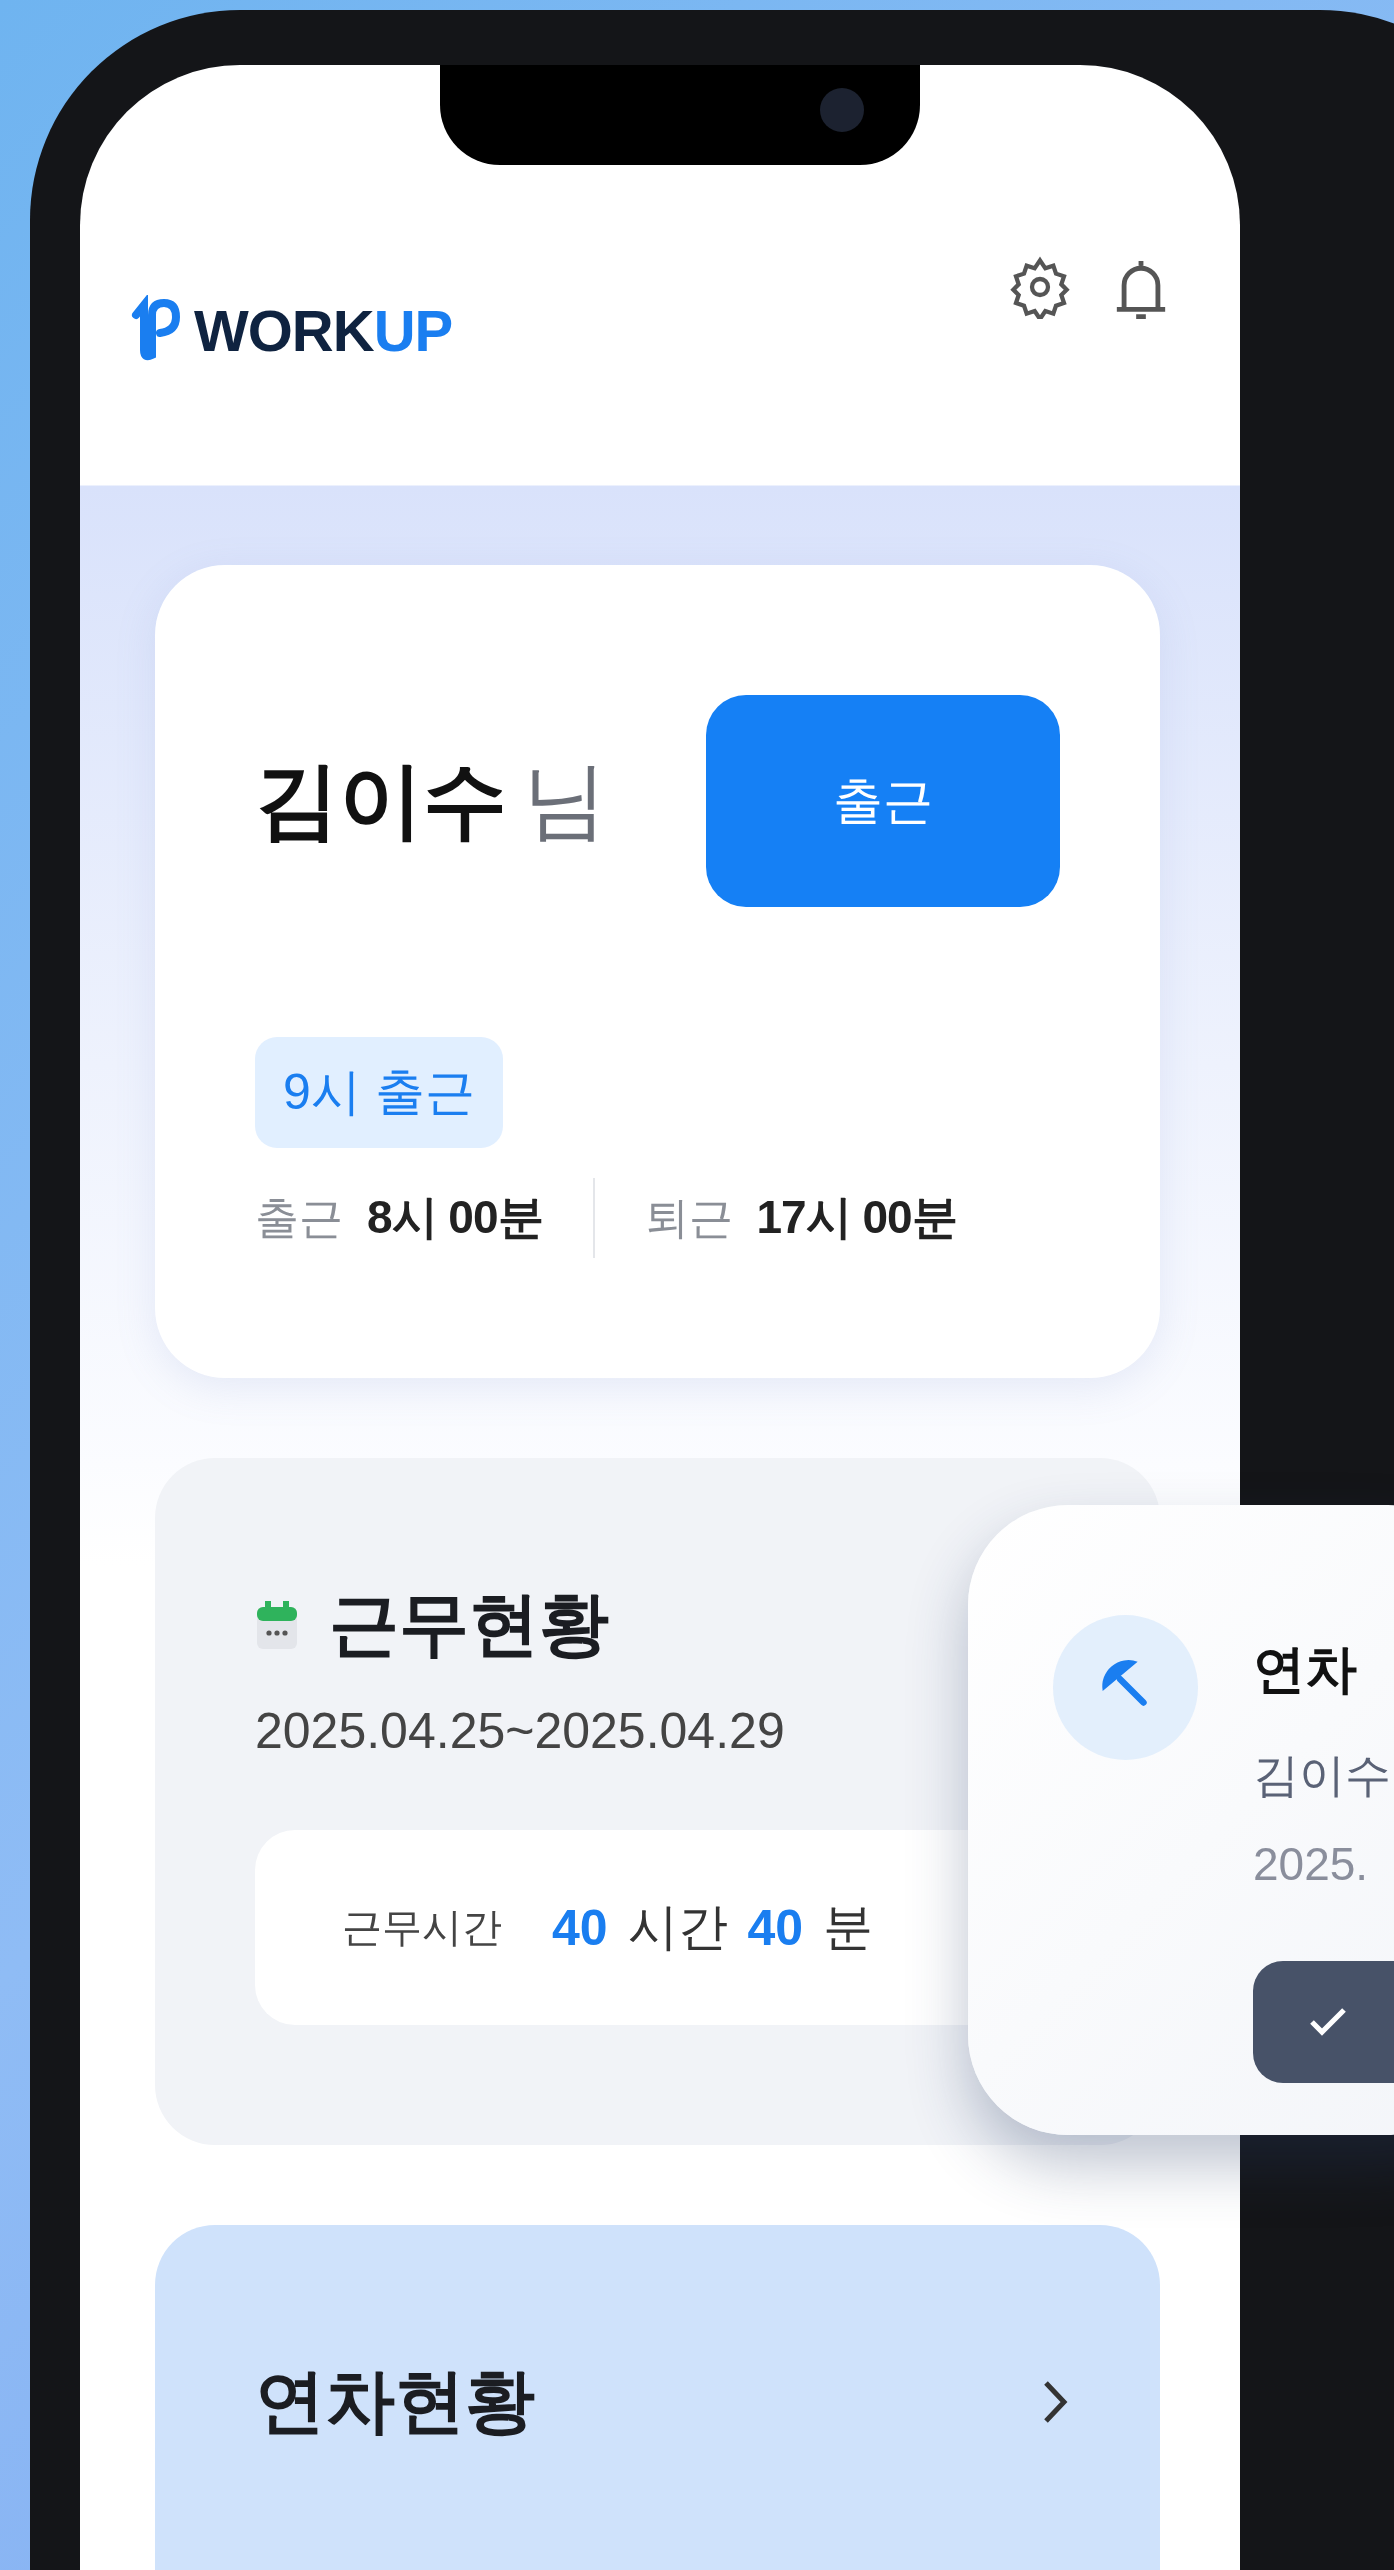  Describe the element at coordinates (848, 1927) in the screenshot. I see `minutes-unit: 분` at that location.